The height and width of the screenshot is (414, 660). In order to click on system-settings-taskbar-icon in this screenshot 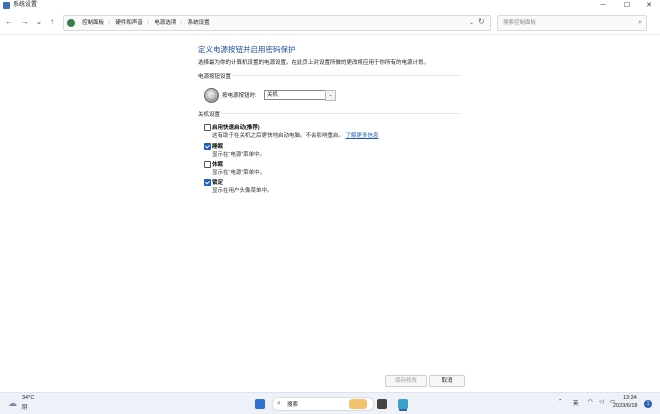, I will do `click(403, 404)`.